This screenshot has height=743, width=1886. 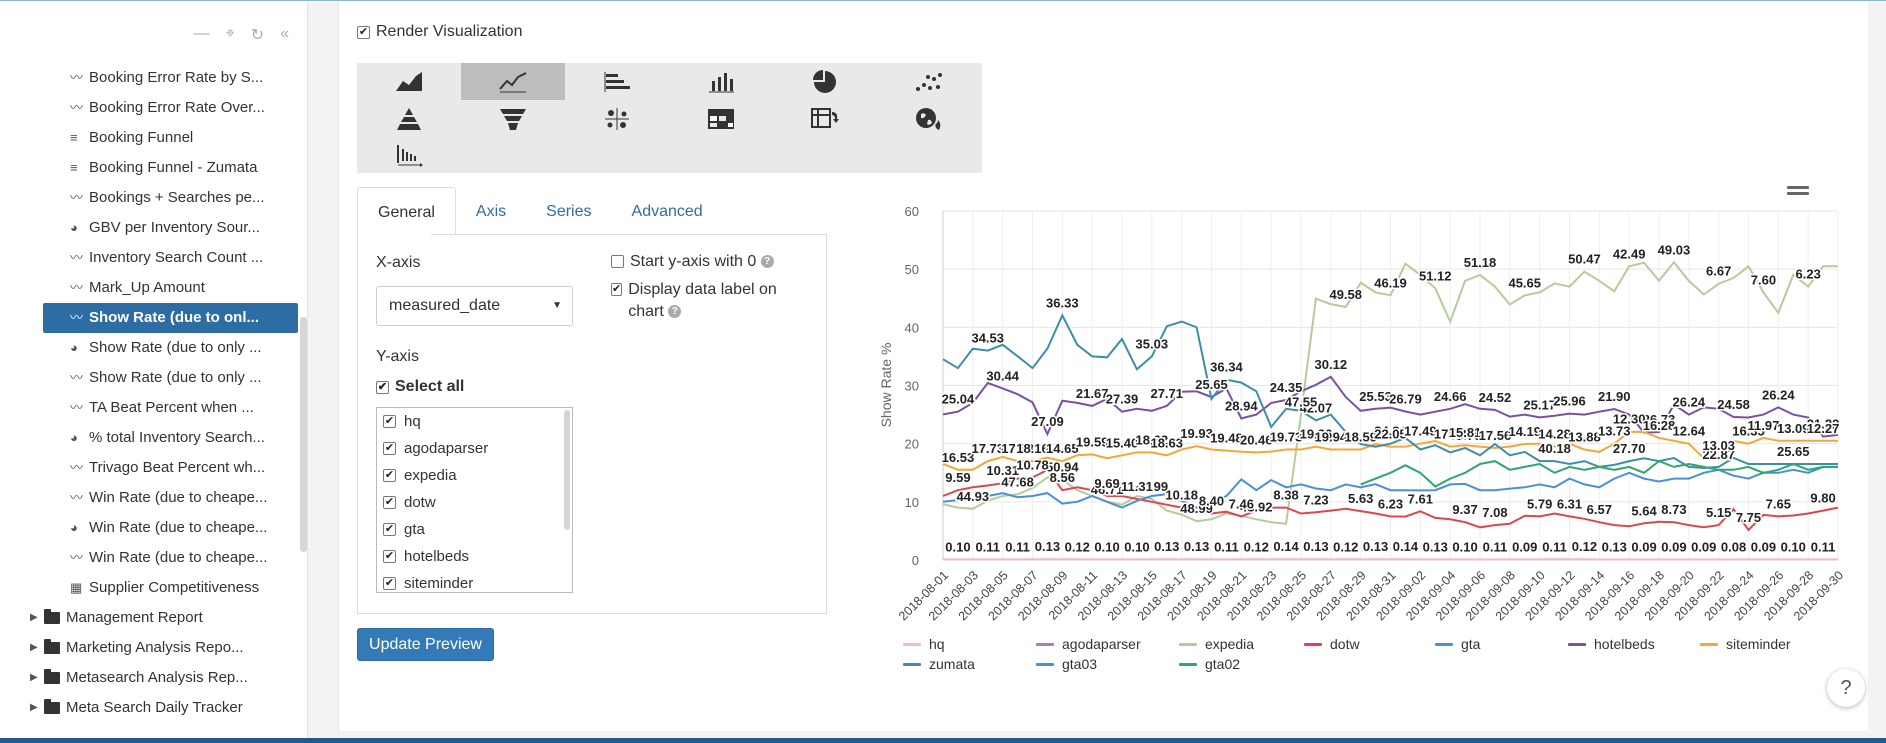 I want to click on tab-series: Series, so click(x=568, y=211).